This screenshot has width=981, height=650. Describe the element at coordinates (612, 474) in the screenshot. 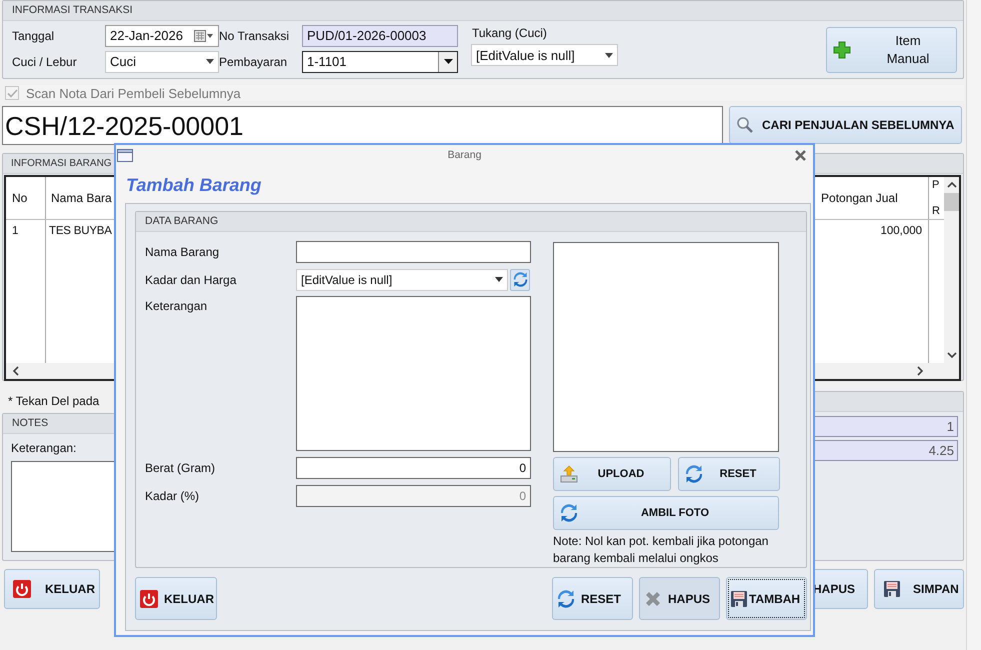

I see `upload-button: UPLOAD` at that location.